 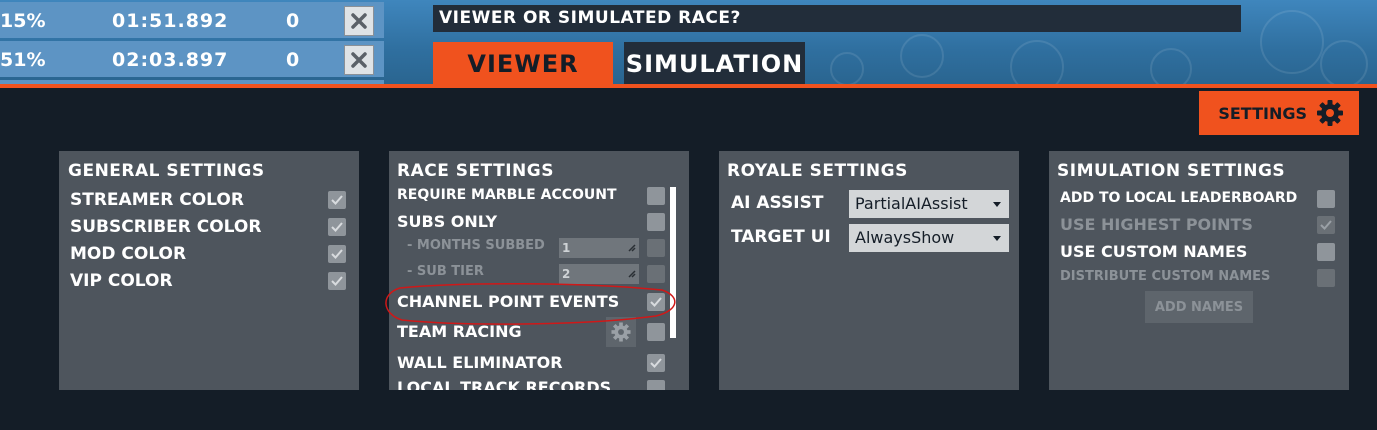 What do you see at coordinates (170, 60) in the screenshot?
I see `row-time: 02:03.897` at bounding box center [170, 60].